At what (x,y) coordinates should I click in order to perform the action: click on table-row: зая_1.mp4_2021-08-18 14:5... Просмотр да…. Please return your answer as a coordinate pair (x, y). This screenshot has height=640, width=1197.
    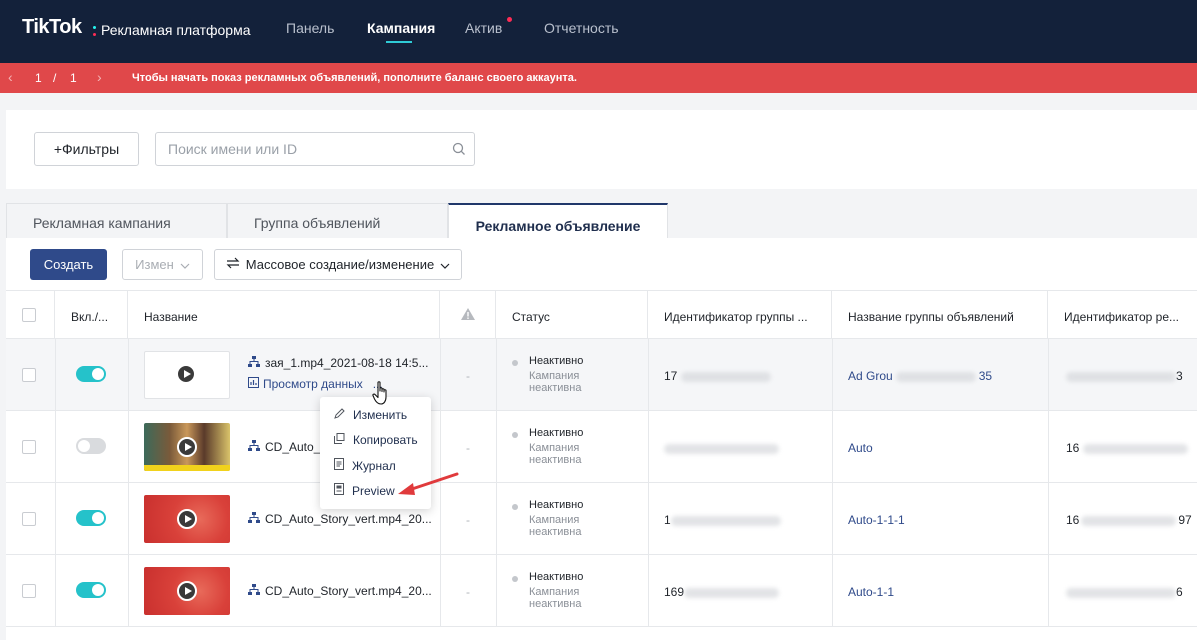
    Looking at the image, I should click on (601, 375).